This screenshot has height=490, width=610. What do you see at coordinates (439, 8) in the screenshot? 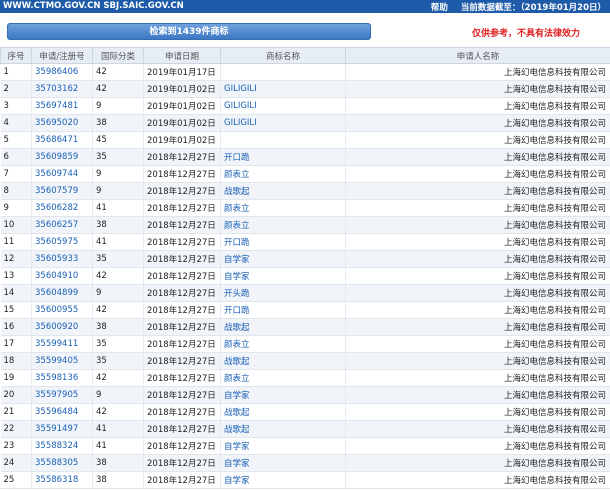
I see `help-link: 帮助` at bounding box center [439, 8].